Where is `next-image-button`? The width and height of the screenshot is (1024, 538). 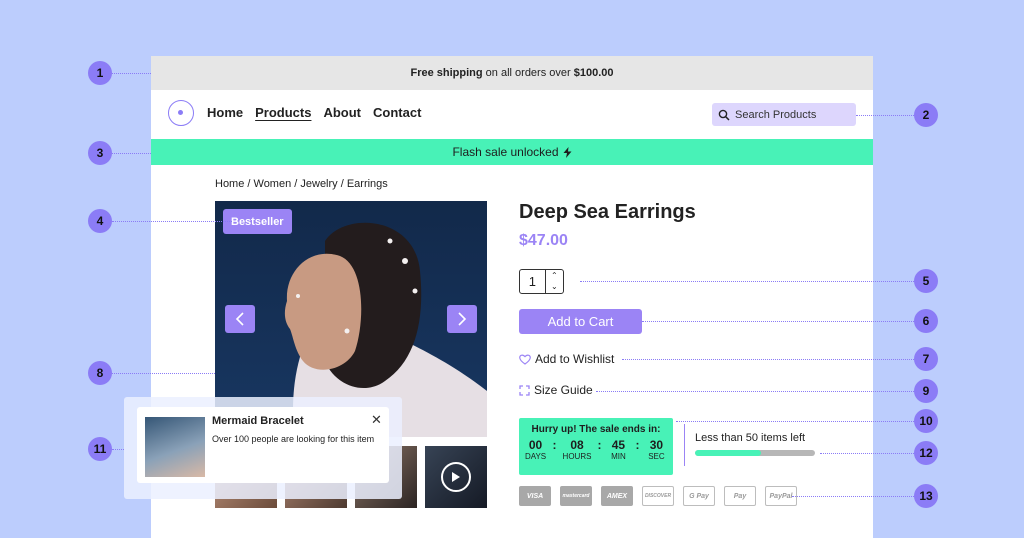 next-image-button is located at coordinates (462, 319).